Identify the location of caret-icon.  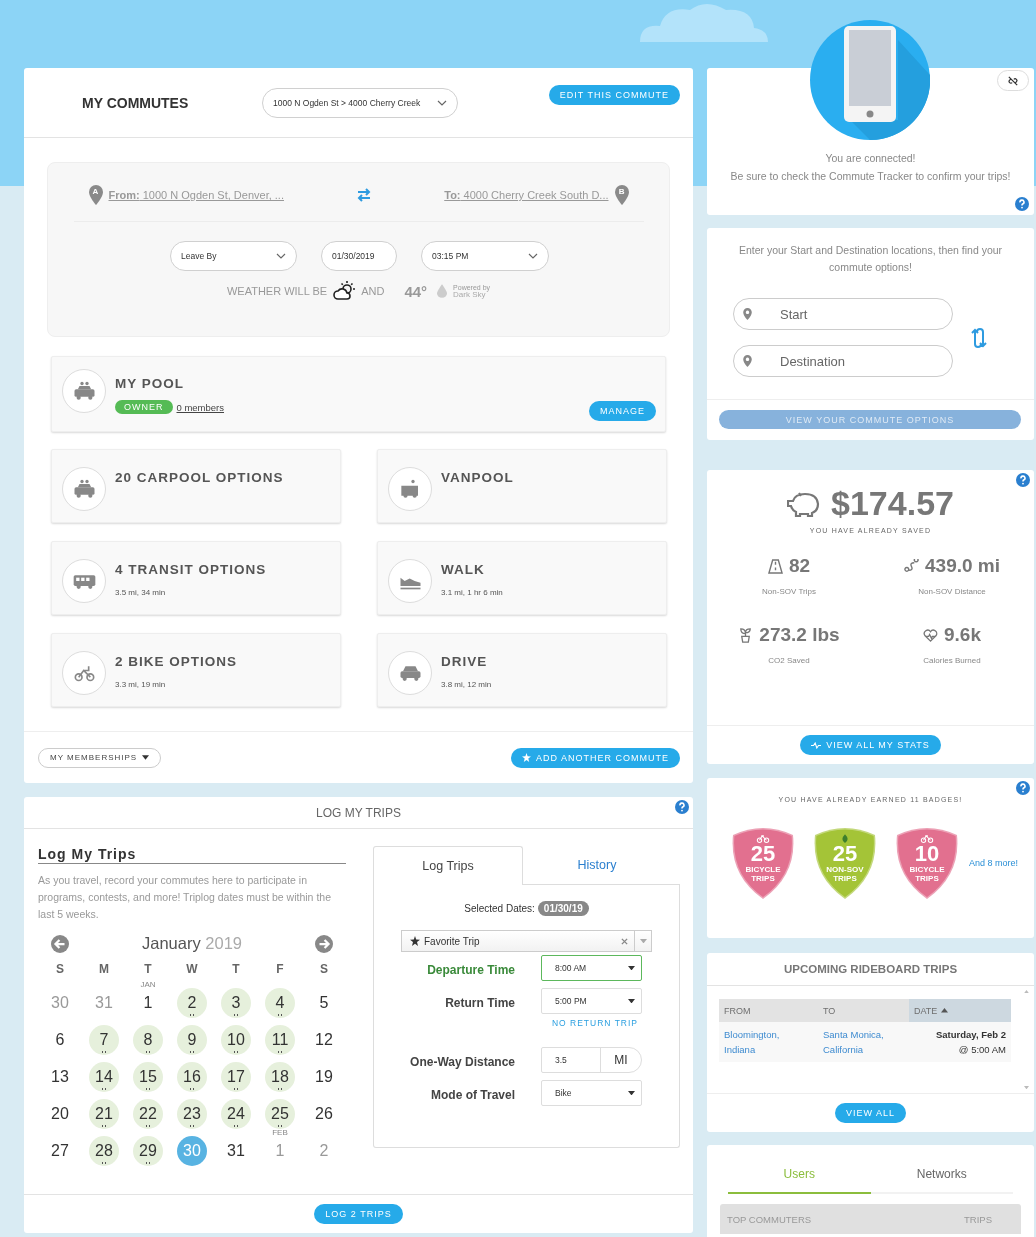
(631, 1093).